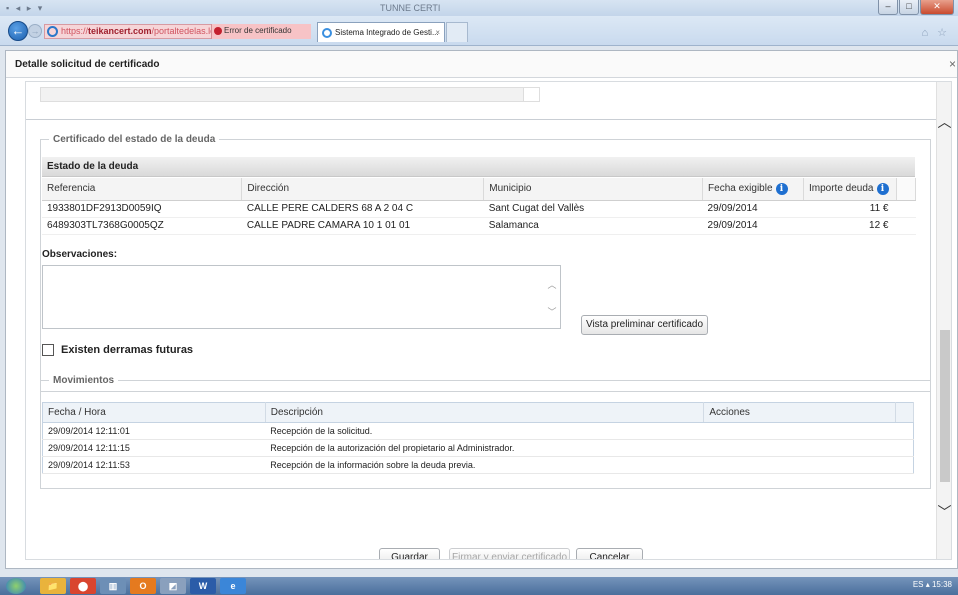  What do you see at coordinates (84, 380) in the screenshot?
I see `movements-legend: Movimientos` at bounding box center [84, 380].